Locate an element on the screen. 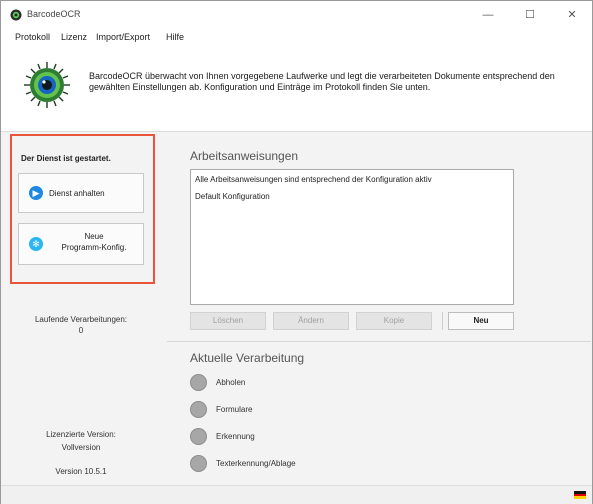 The image size is (593, 504). stop-service-button: ▶ Dienst anhalten is located at coordinates (81, 193).